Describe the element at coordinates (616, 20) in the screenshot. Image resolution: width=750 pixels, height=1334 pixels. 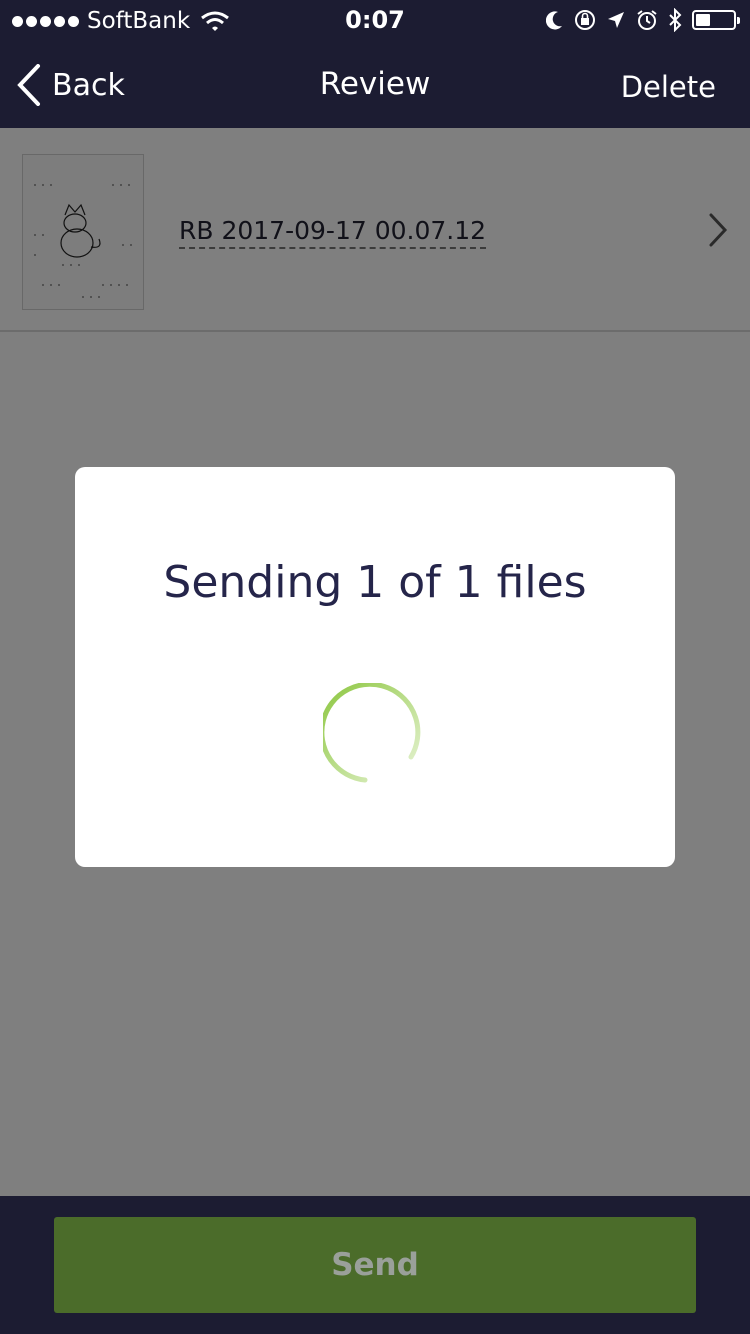
I see `location-icon` at that location.